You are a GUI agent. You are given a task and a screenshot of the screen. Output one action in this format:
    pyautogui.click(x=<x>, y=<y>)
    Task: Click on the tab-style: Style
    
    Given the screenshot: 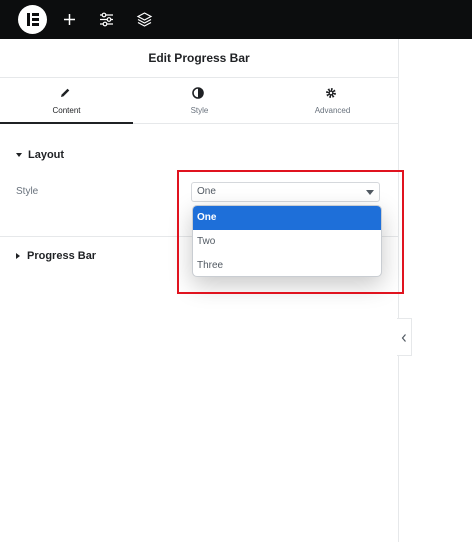 What is the action you would take?
    pyautogui.click(x=199, y=100)
    